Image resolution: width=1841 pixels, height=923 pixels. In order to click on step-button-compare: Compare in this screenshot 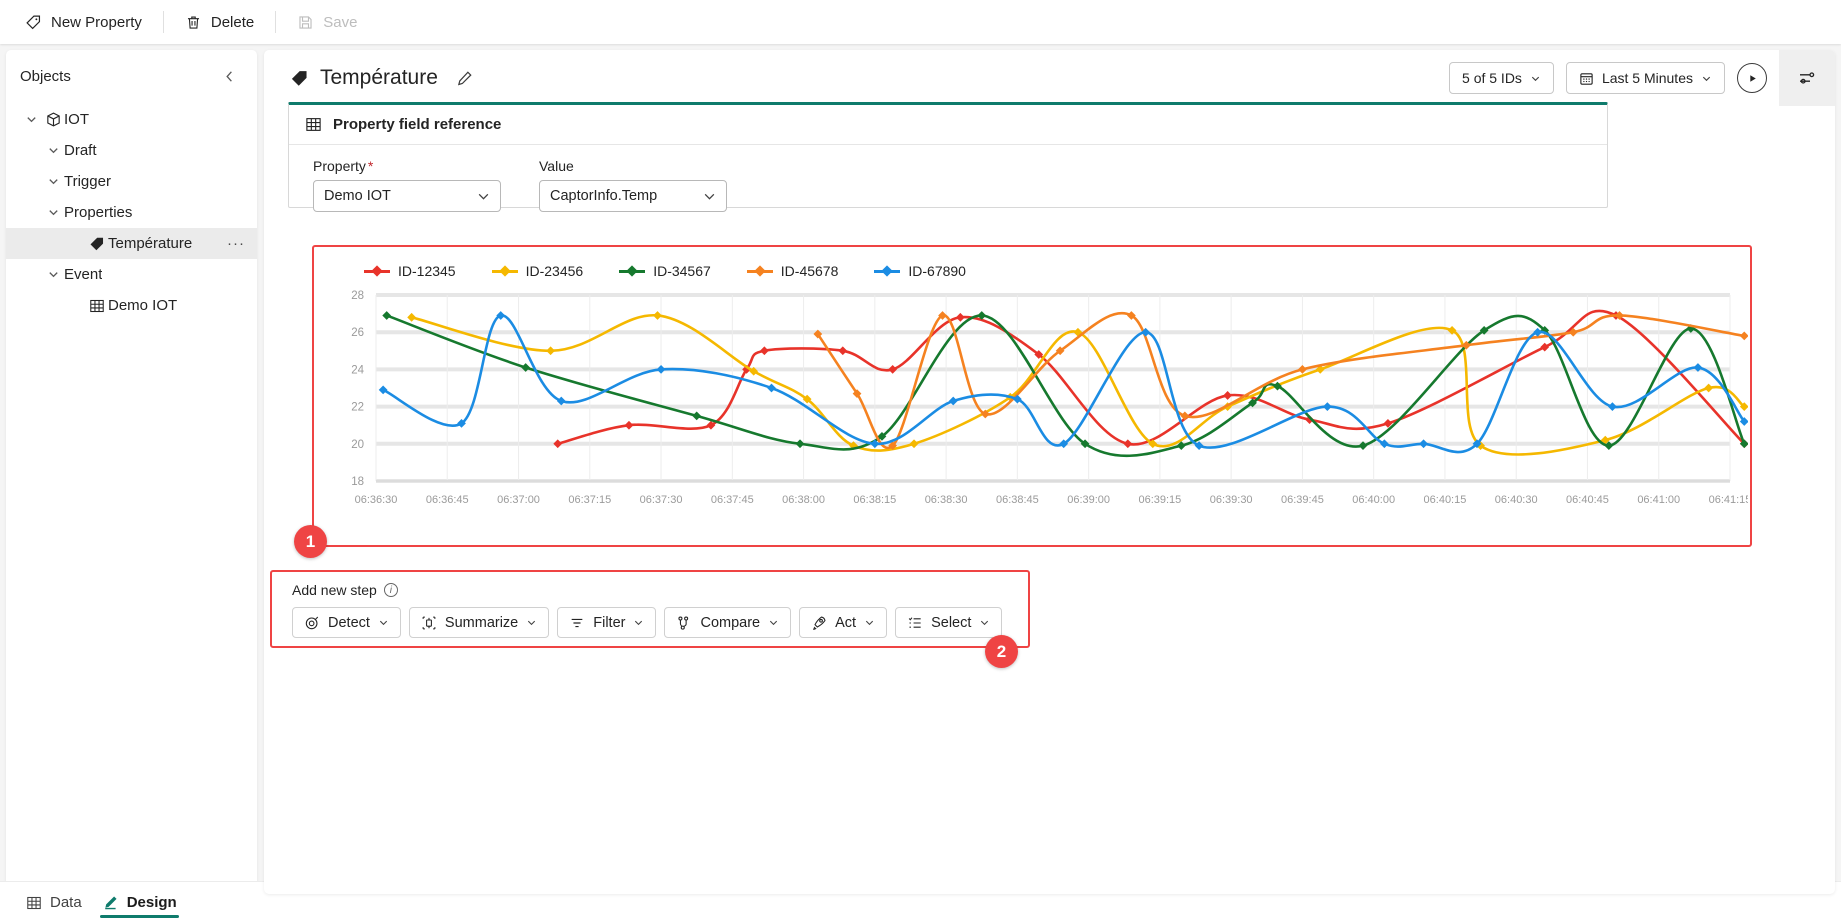, I will do `click(728, 622)`.